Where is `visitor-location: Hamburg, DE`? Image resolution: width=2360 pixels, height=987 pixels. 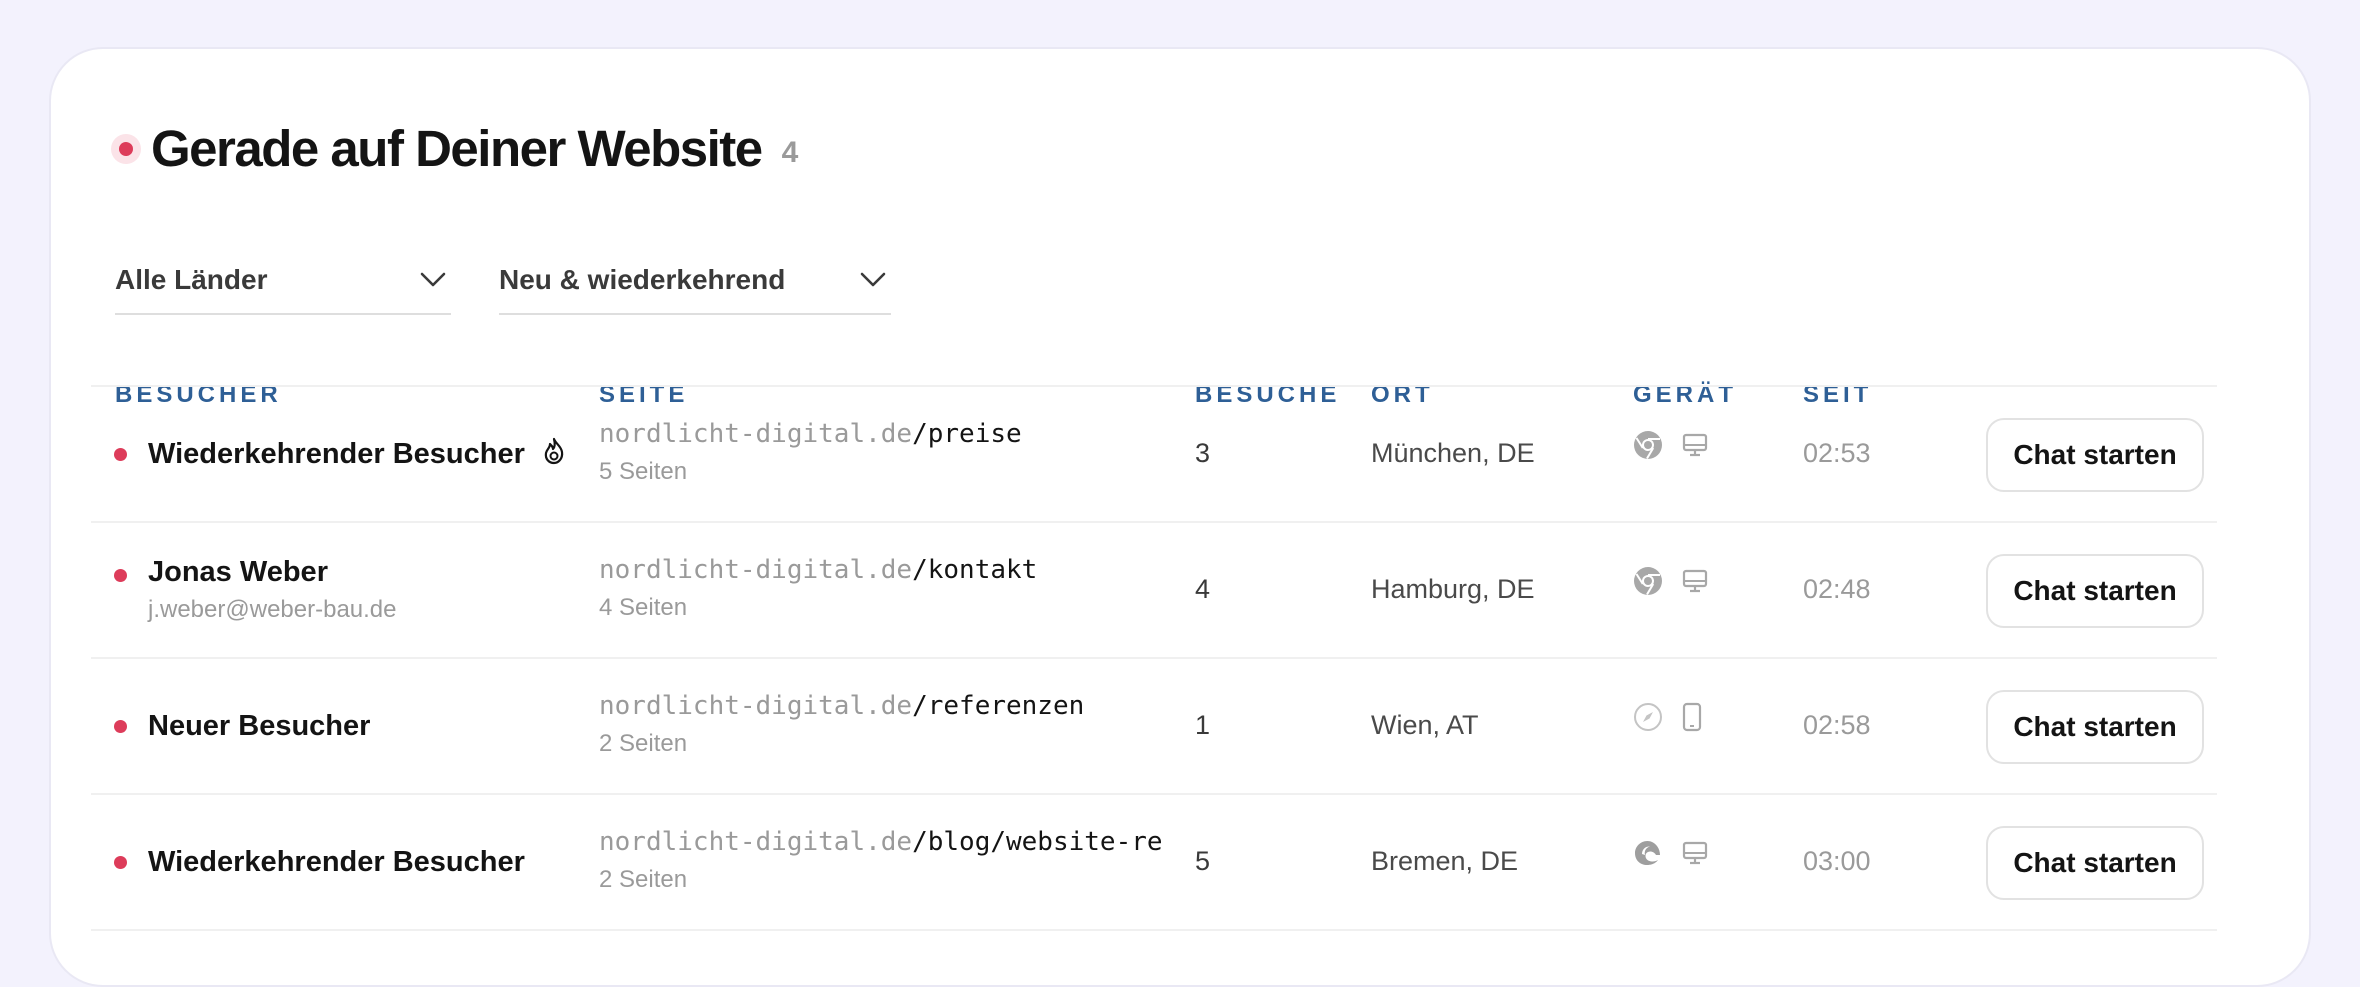
visitor-location: Hamburg, DE is located at coordinates (1453, 589).